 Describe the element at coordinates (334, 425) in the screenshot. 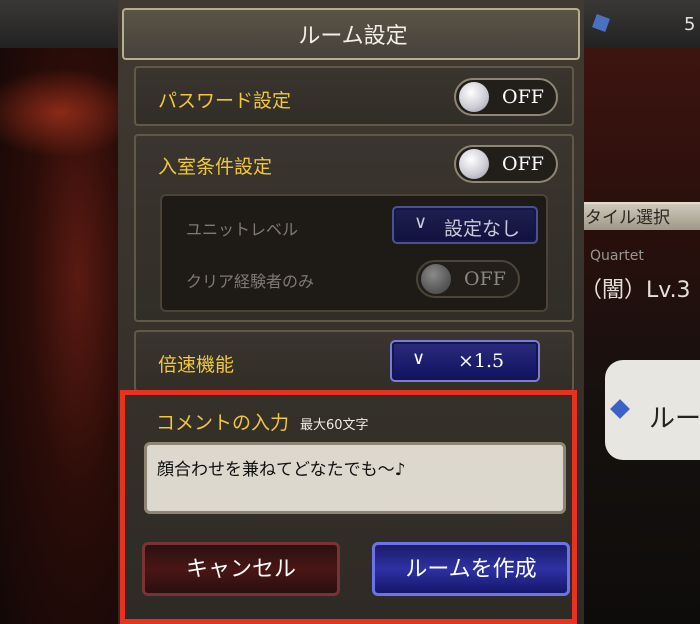

I see `comment-limit: 最大60文字` at that location.